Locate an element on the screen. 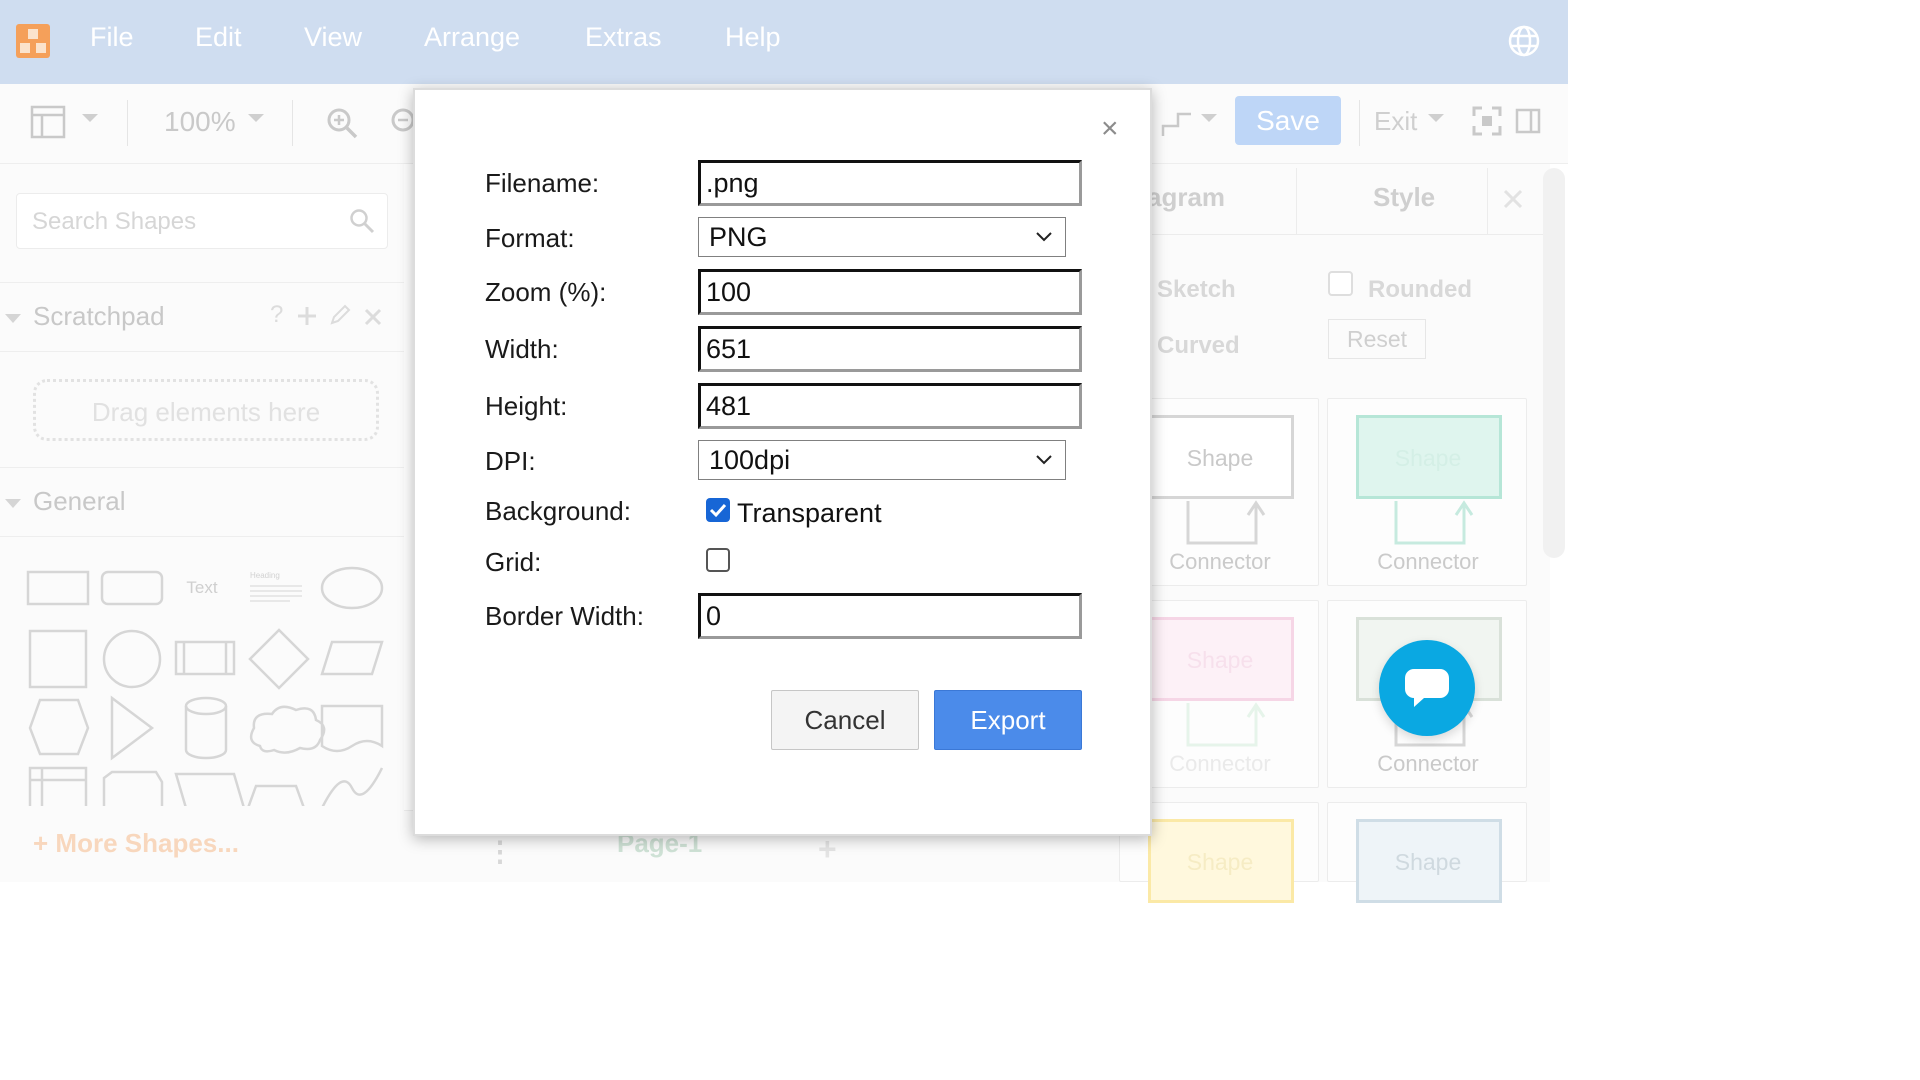  card-shape is located at coordinates (133, 788).